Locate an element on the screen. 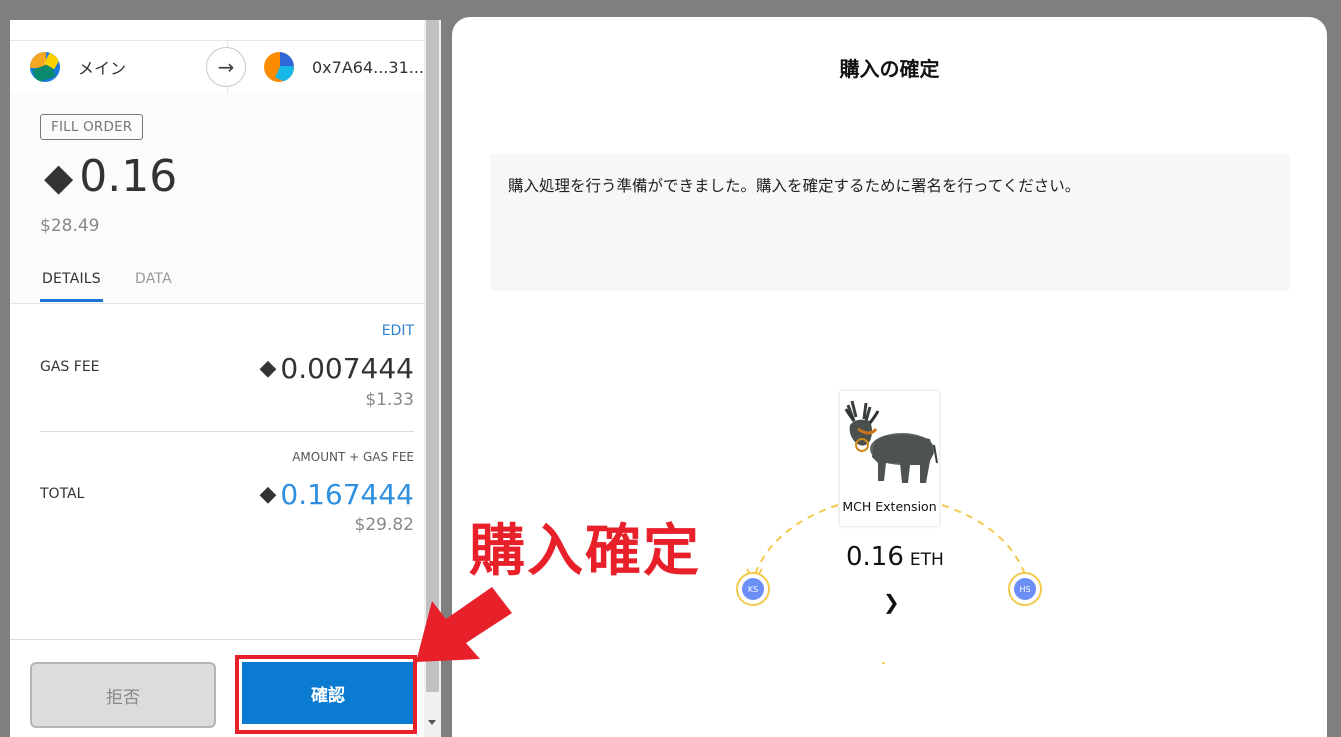  scroll-down-icon is located at coordinates (432, 722).